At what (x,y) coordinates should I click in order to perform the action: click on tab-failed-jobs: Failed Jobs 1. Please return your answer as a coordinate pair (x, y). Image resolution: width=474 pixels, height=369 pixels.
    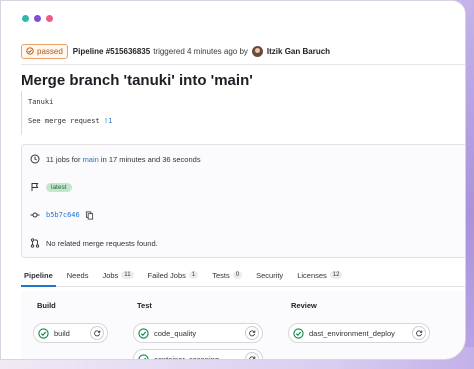
    Looking at the image, I should click on (173, 277).